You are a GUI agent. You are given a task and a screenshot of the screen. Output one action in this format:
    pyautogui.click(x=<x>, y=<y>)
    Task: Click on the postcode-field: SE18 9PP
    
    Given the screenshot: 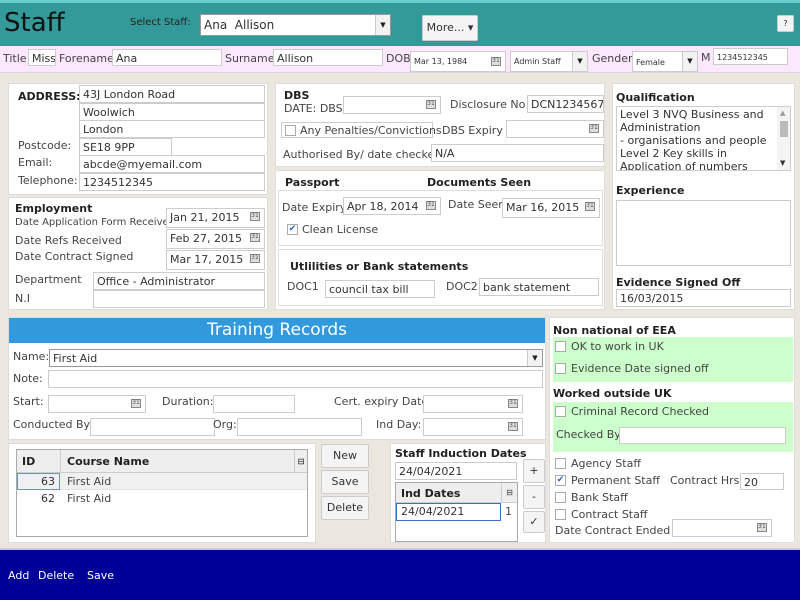 What is the action you would take?
    pyautogui.click(x=125, y=147)
    